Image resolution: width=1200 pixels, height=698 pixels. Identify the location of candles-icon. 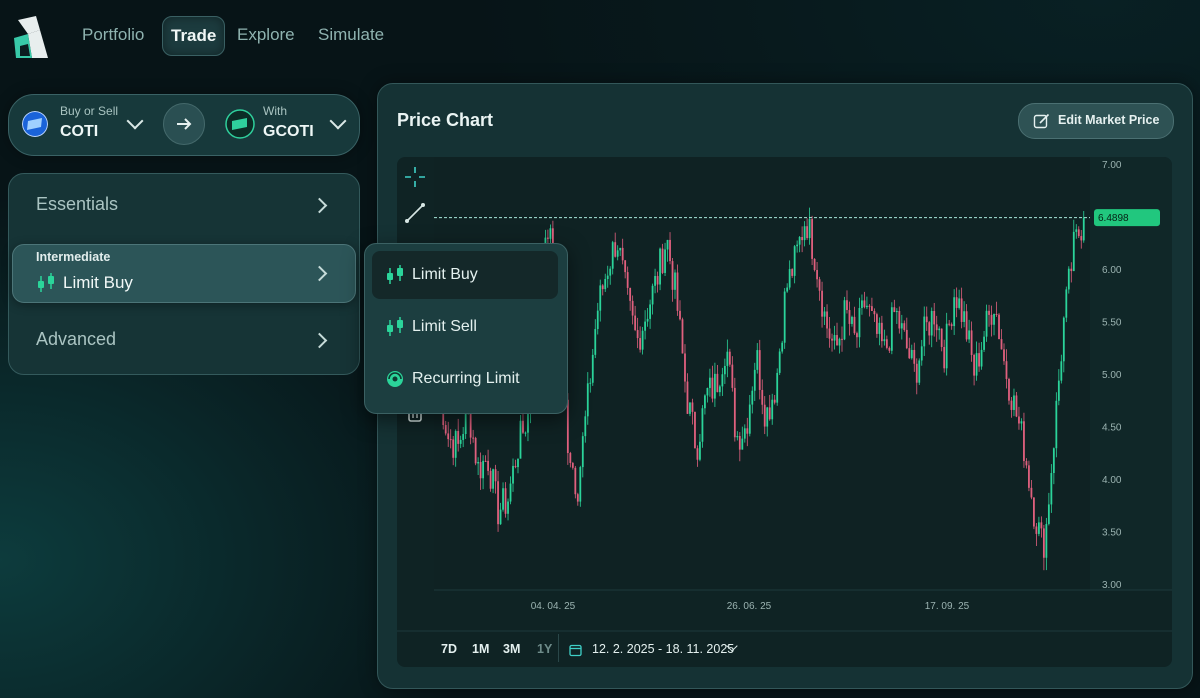
(395, 326).